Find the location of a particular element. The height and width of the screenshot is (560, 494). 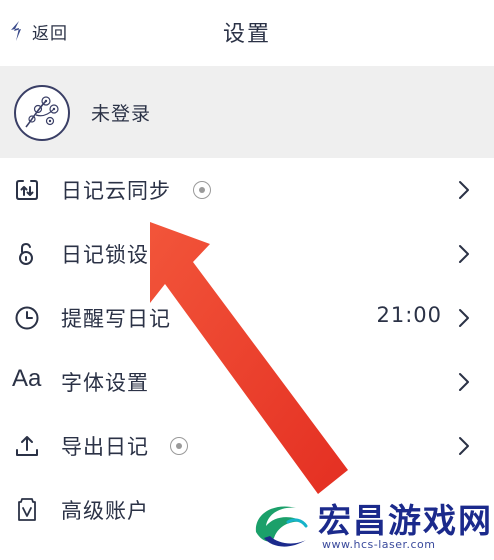

lock-icon is located at coordinates (26, 253).